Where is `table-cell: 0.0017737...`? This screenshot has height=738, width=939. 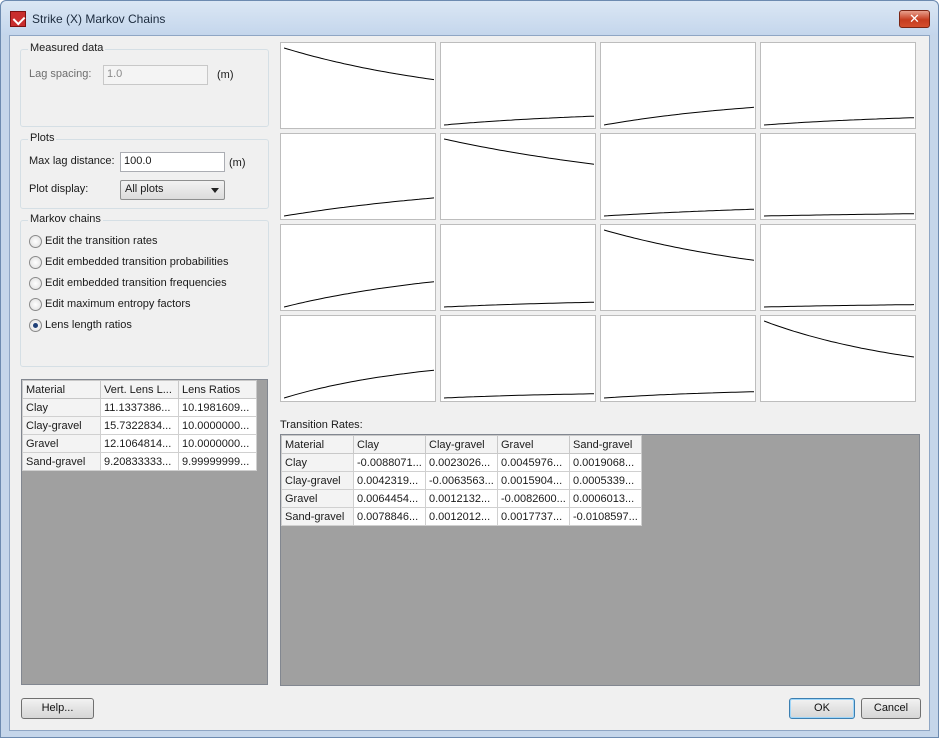
table-cell: 0.0017737... is located at coordinates (533, 516).